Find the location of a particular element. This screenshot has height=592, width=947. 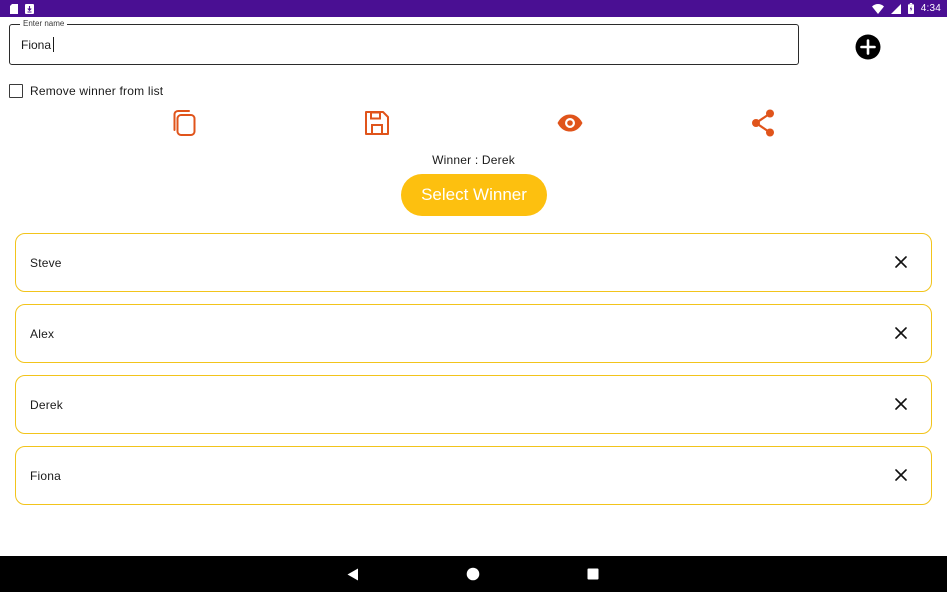

remove-winner-checkbox is located at coordinates (16, 91).